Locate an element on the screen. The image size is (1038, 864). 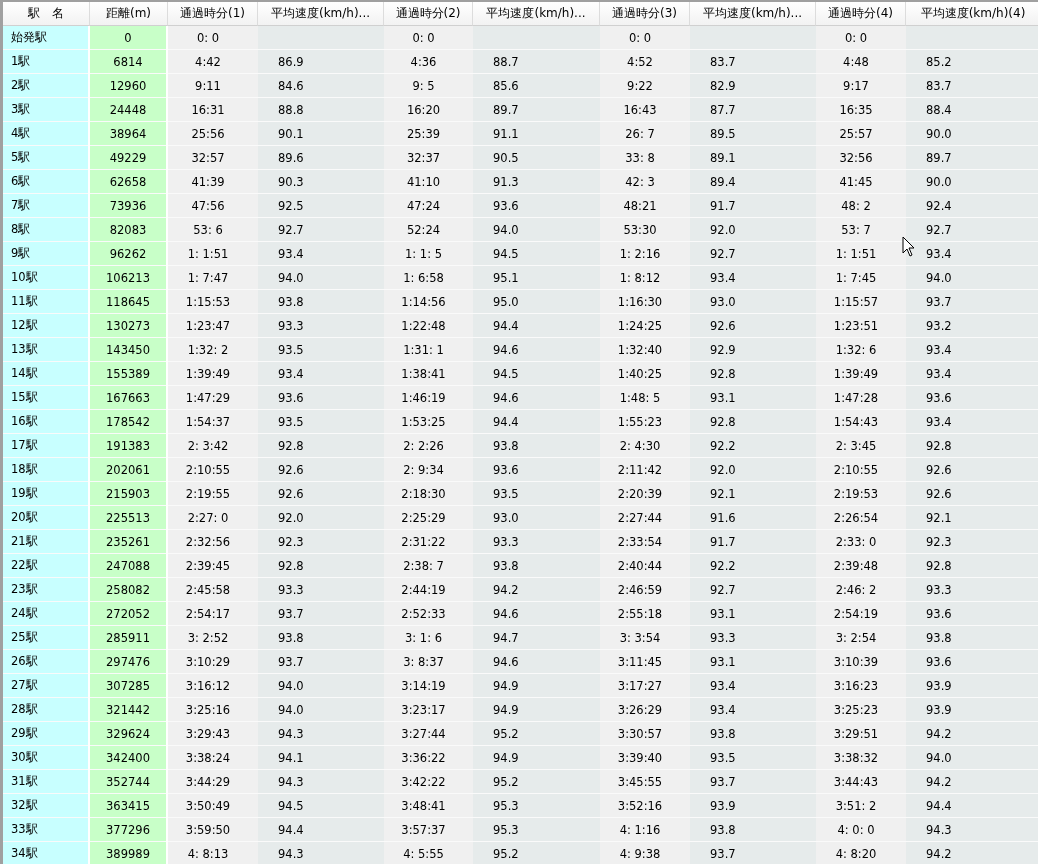
station-cell: 14駅 is located at coordinates (45, 374).